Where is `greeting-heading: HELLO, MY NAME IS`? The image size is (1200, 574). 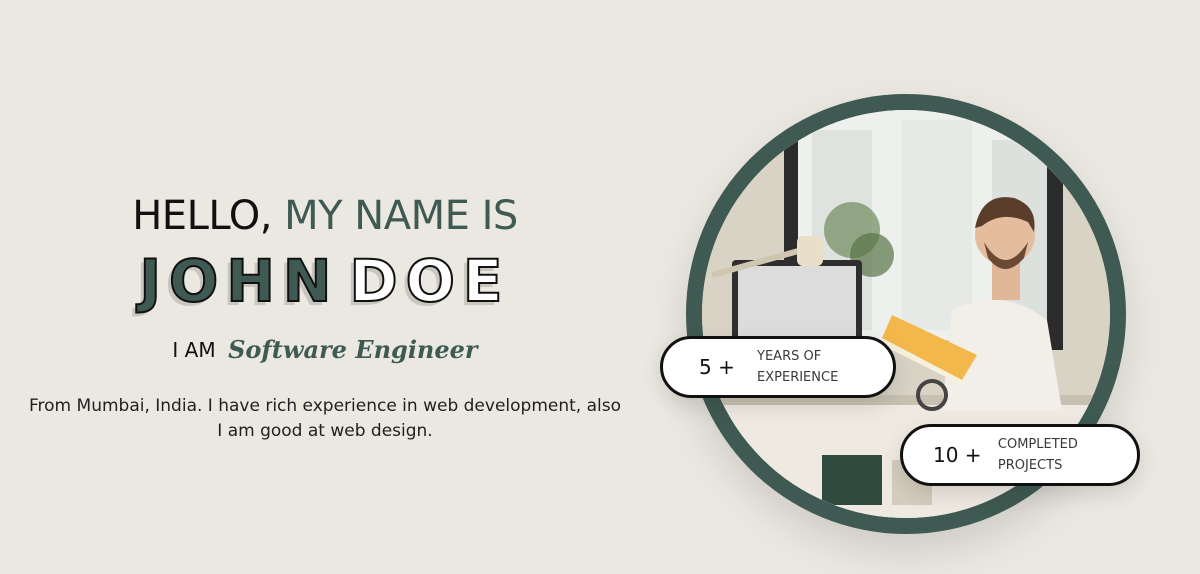 greeting-heading: HELLO, MY NAME IS is located at coordinates (325, 216).